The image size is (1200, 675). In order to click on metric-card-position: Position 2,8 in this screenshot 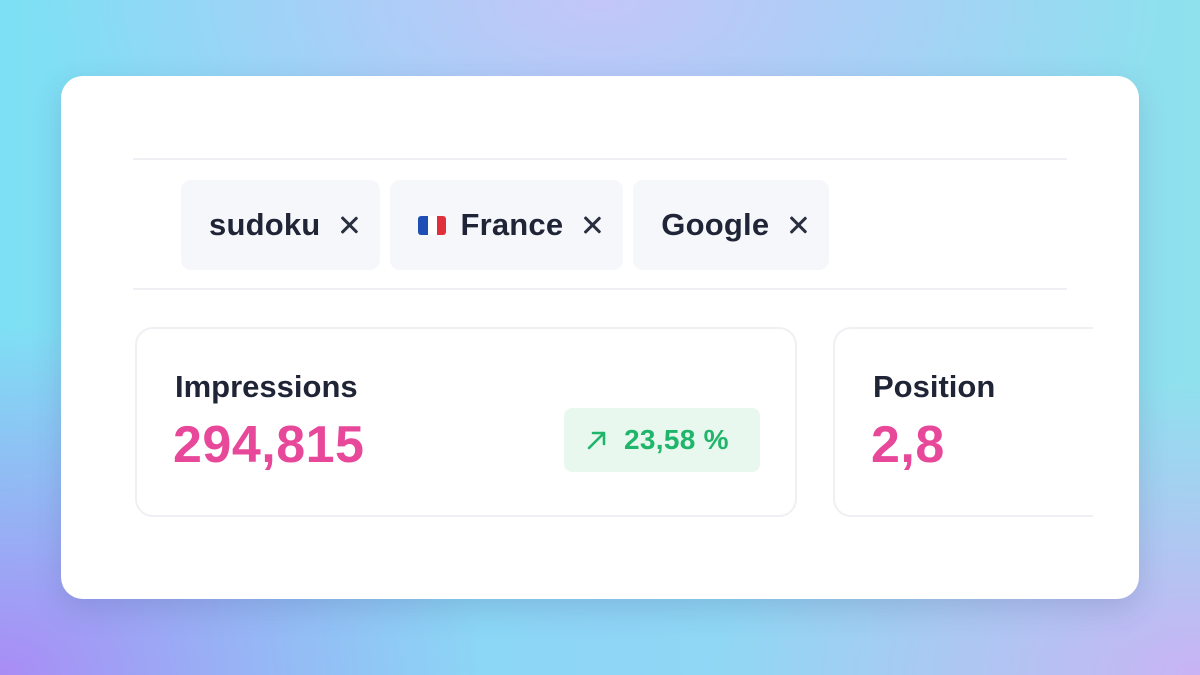, I will do `click(963, 422)`.